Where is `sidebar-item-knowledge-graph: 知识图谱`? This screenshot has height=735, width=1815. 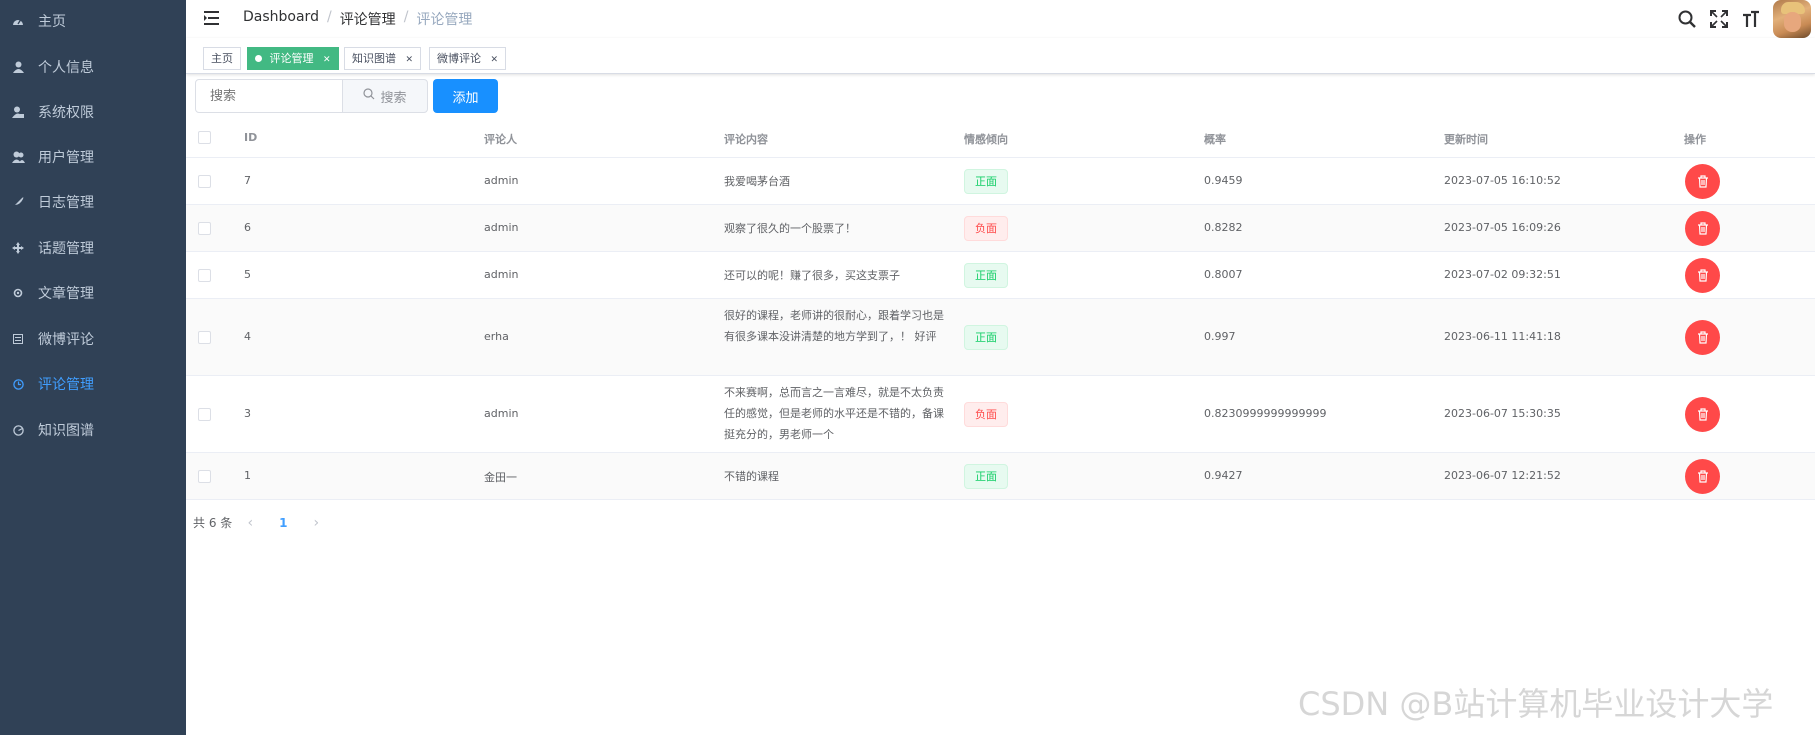 sidebar-item-knowledge-graph: 知识图谱 is located at coordinates (93, 430).